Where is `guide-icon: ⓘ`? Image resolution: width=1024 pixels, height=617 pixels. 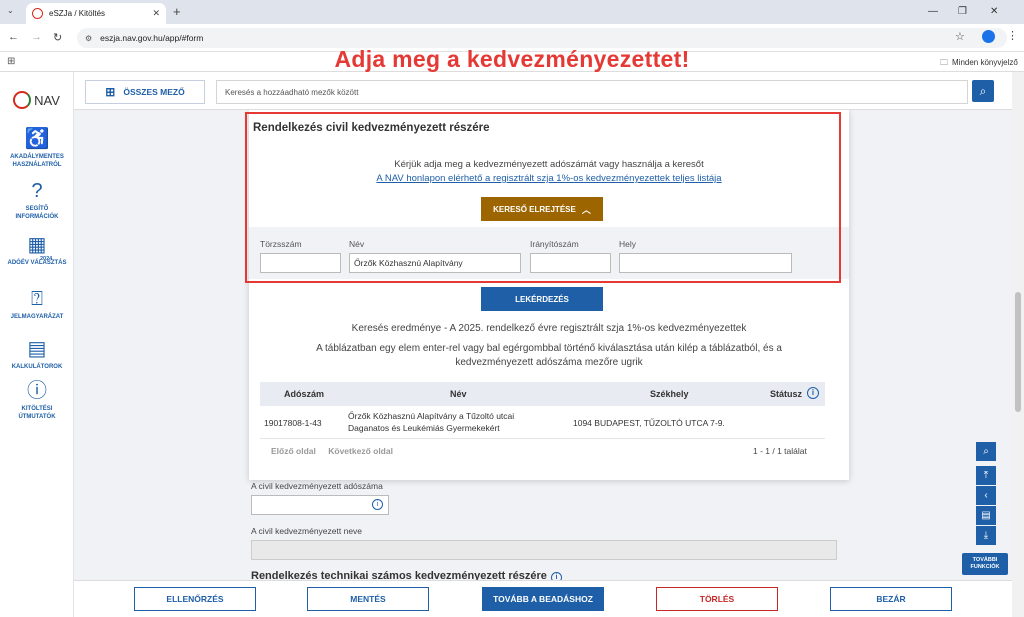 guide-icon: ⓘ is located at coordinates (37, 391).